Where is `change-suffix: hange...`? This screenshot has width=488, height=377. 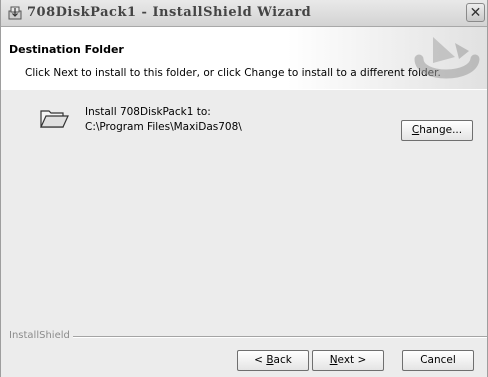
change-suffix: hange... is located at coordinates (441, 130).